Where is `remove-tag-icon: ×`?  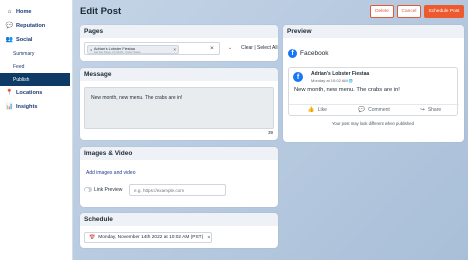
remove-tag-icon: × is located at coordinates (174, 49).